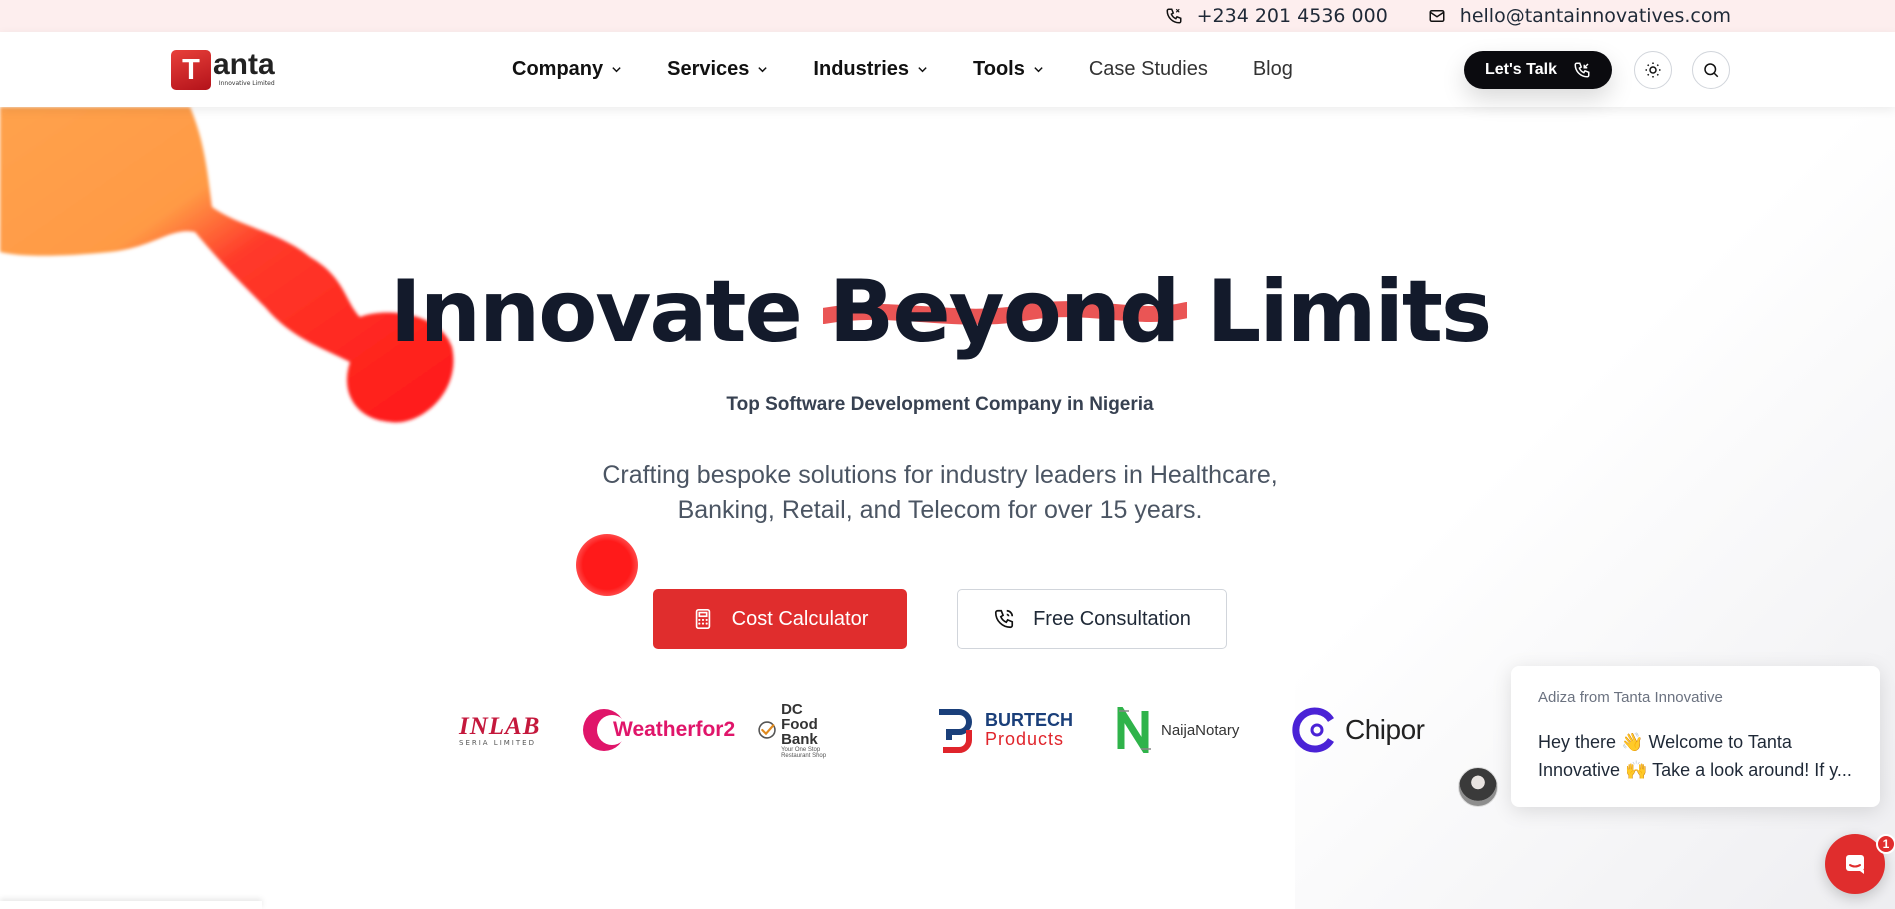 This screenshot has width=1895, height=909. I want to click on sun-icon, so click(1653, 70).